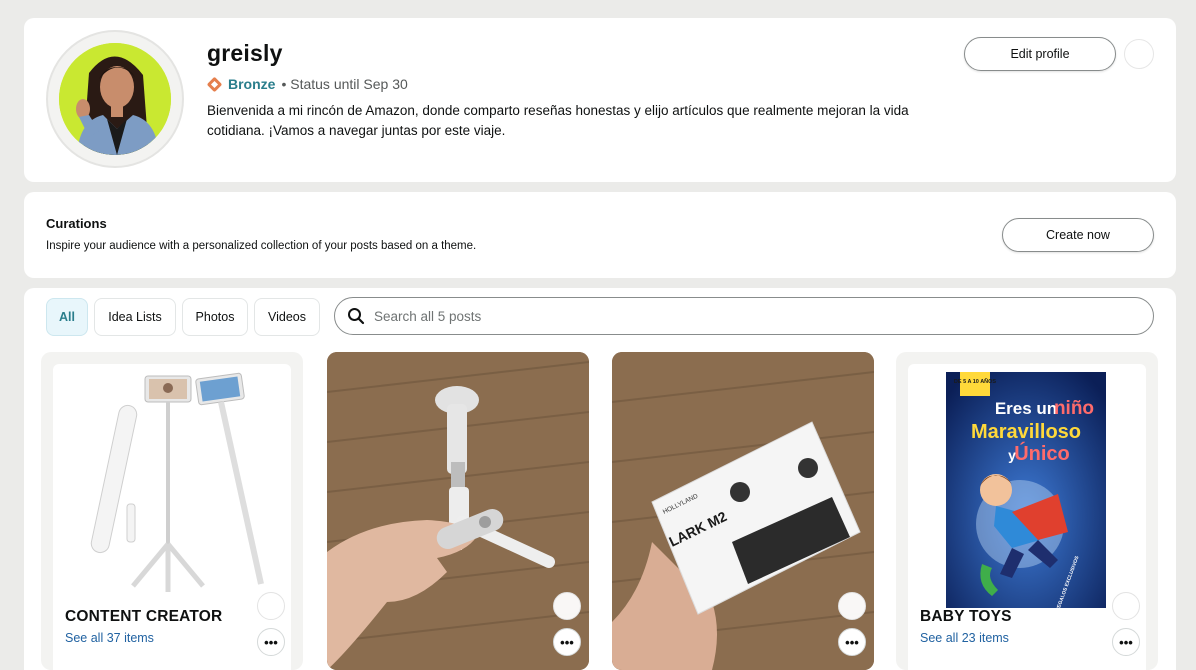  Describe the element at coordinates (214, 84) in the screenshot. I see `bronze-badge-icon` at that location.